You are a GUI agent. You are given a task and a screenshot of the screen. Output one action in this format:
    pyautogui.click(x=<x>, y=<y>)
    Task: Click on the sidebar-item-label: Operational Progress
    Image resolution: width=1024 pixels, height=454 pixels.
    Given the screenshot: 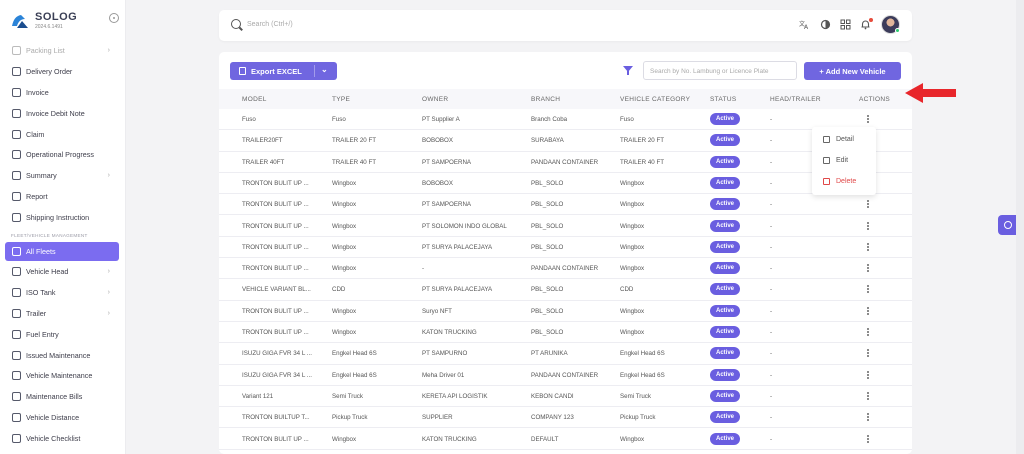 What is the action you would take?
    pyautogui.click(x=60, y=155)
    